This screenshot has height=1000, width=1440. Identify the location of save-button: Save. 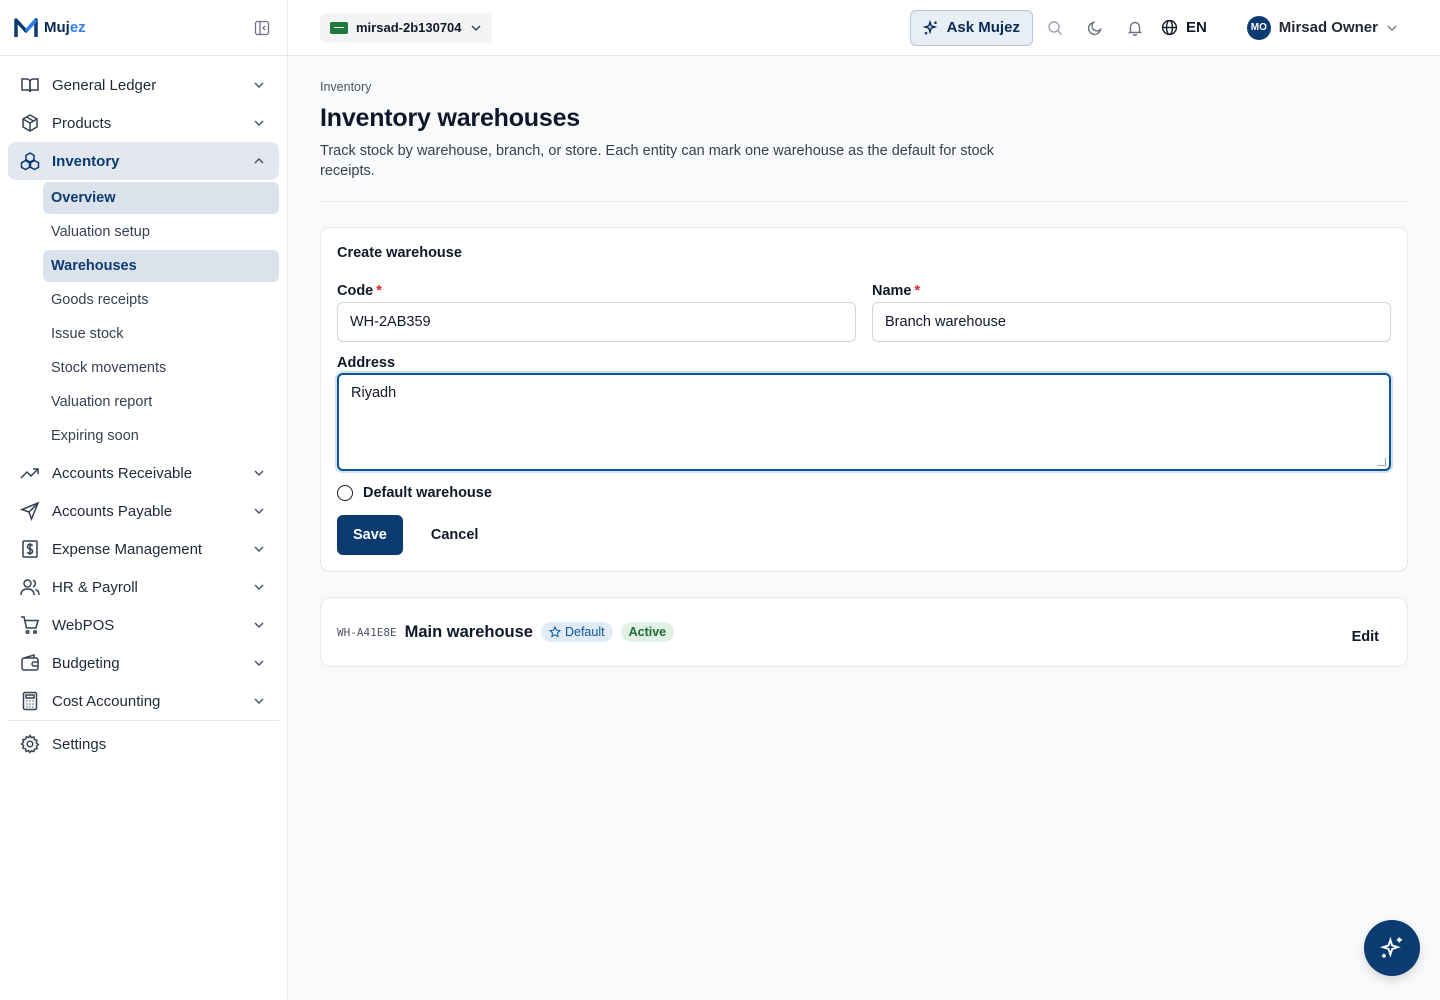
(370, 535).